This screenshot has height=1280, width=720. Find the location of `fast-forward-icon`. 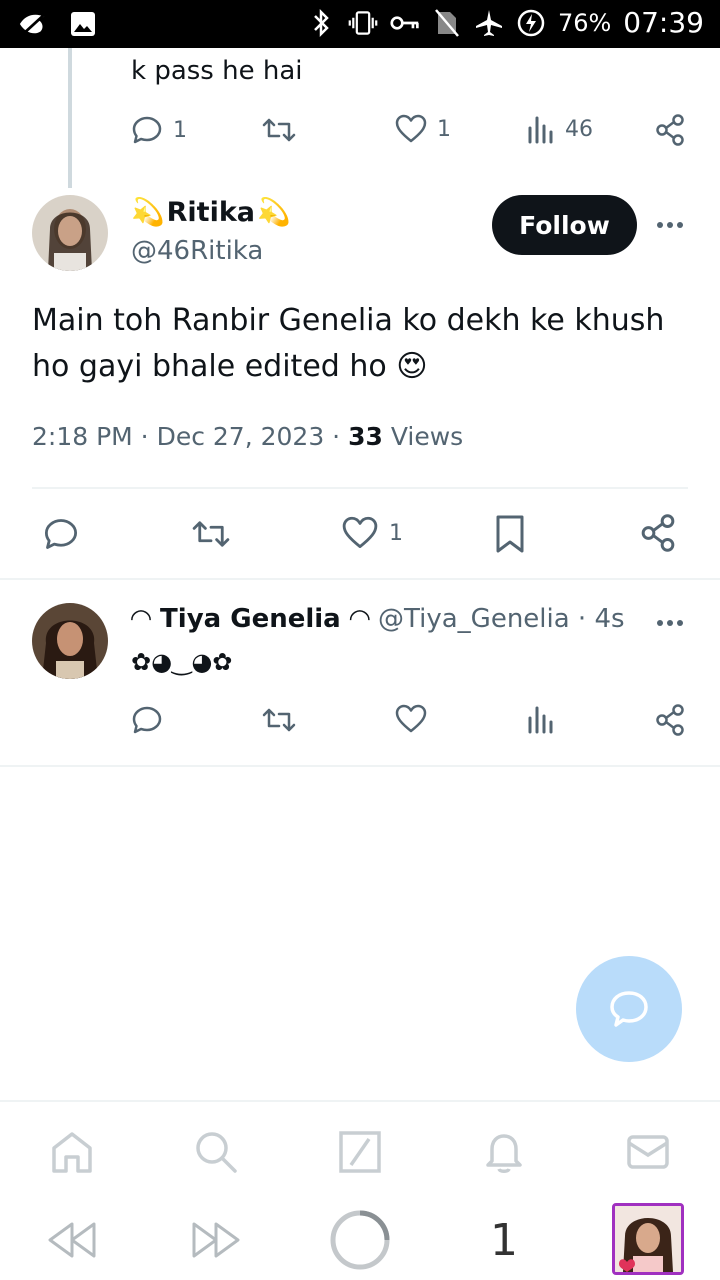

fast-forward-icon is located at coordinates (216, 1240).